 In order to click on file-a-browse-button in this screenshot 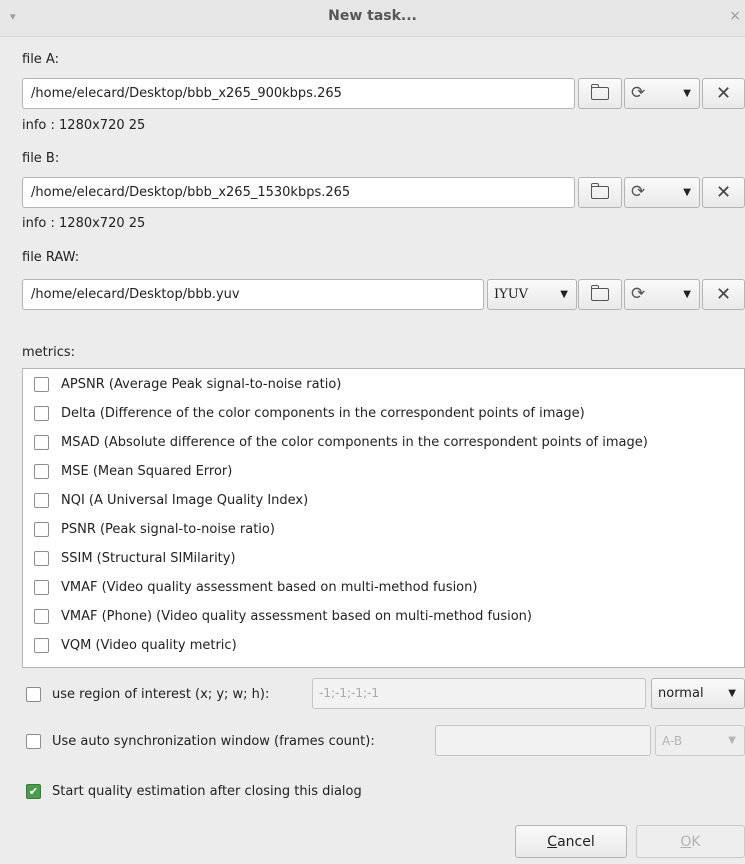, I will do `click(600, 93)`.